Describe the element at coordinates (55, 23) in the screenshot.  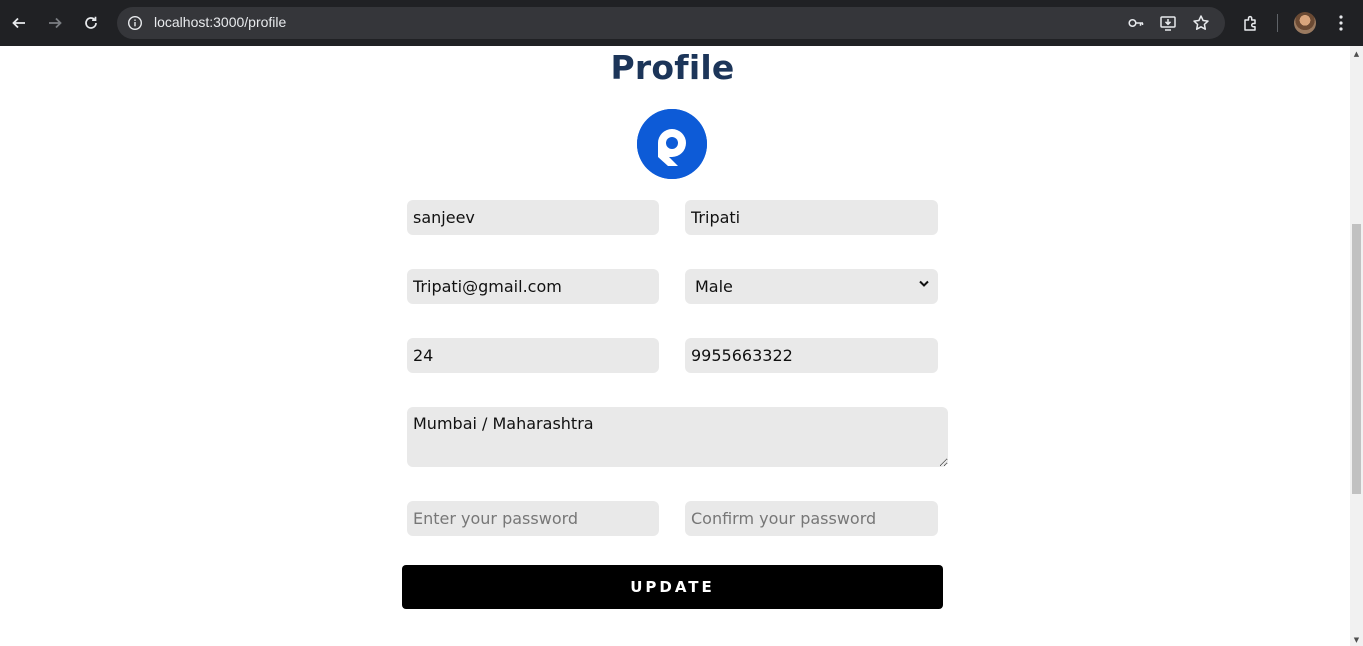
I see `forward-icon` at that location.